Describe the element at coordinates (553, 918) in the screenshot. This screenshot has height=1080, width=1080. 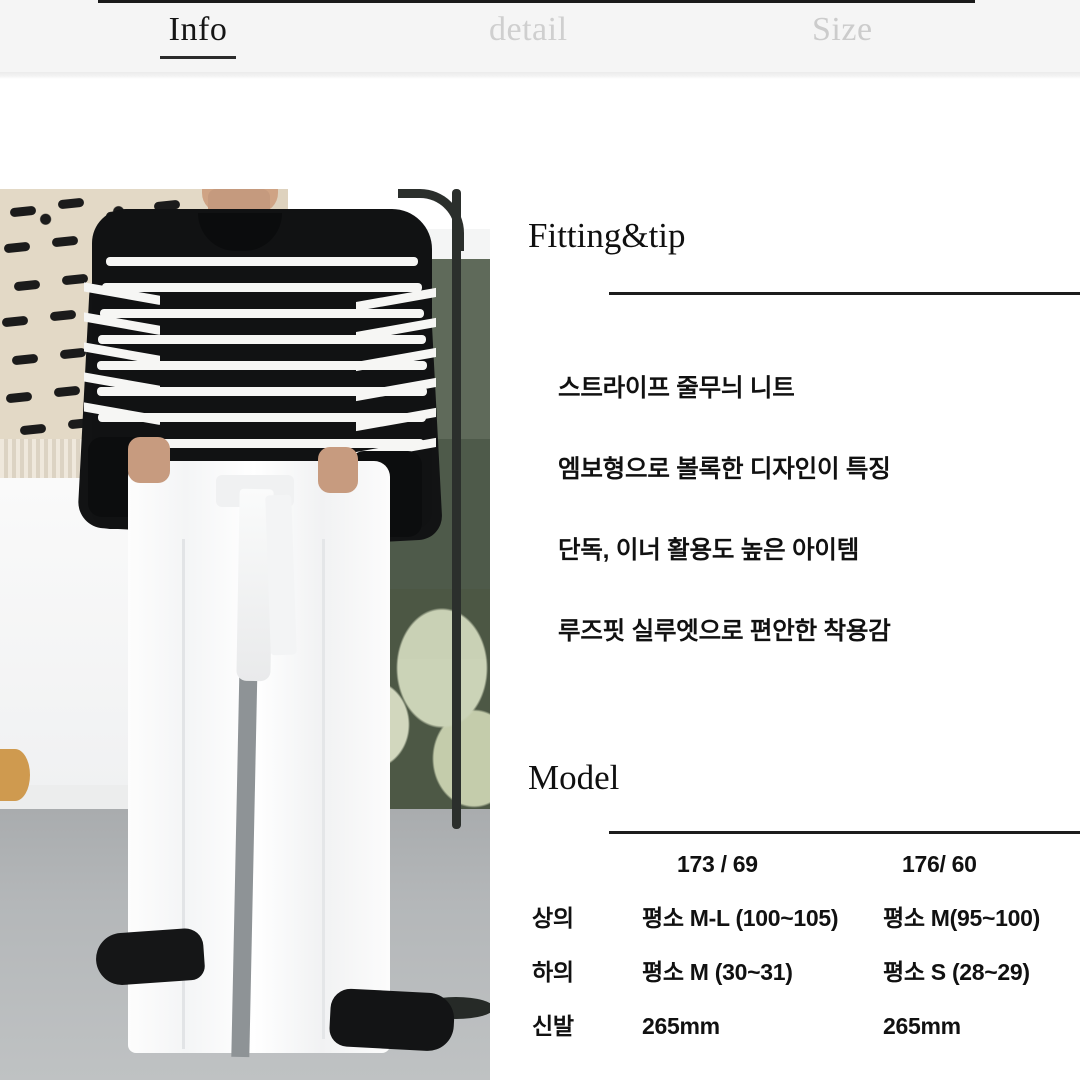
I see `row-label: 상의` at that location.